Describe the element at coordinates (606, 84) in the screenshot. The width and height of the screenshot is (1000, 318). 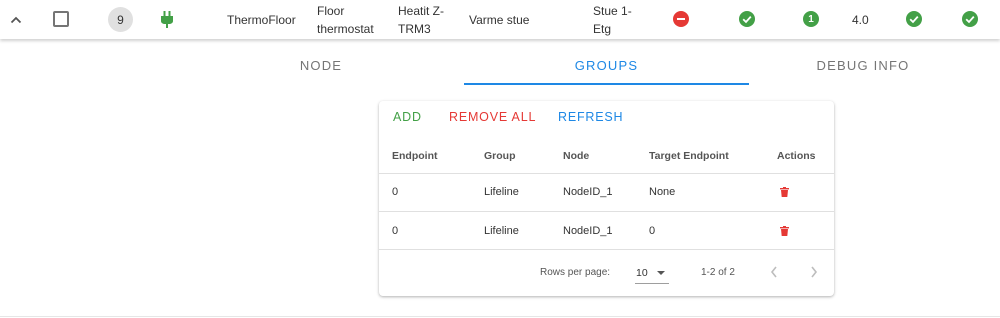
I see `active-tab-indicator` at that location.